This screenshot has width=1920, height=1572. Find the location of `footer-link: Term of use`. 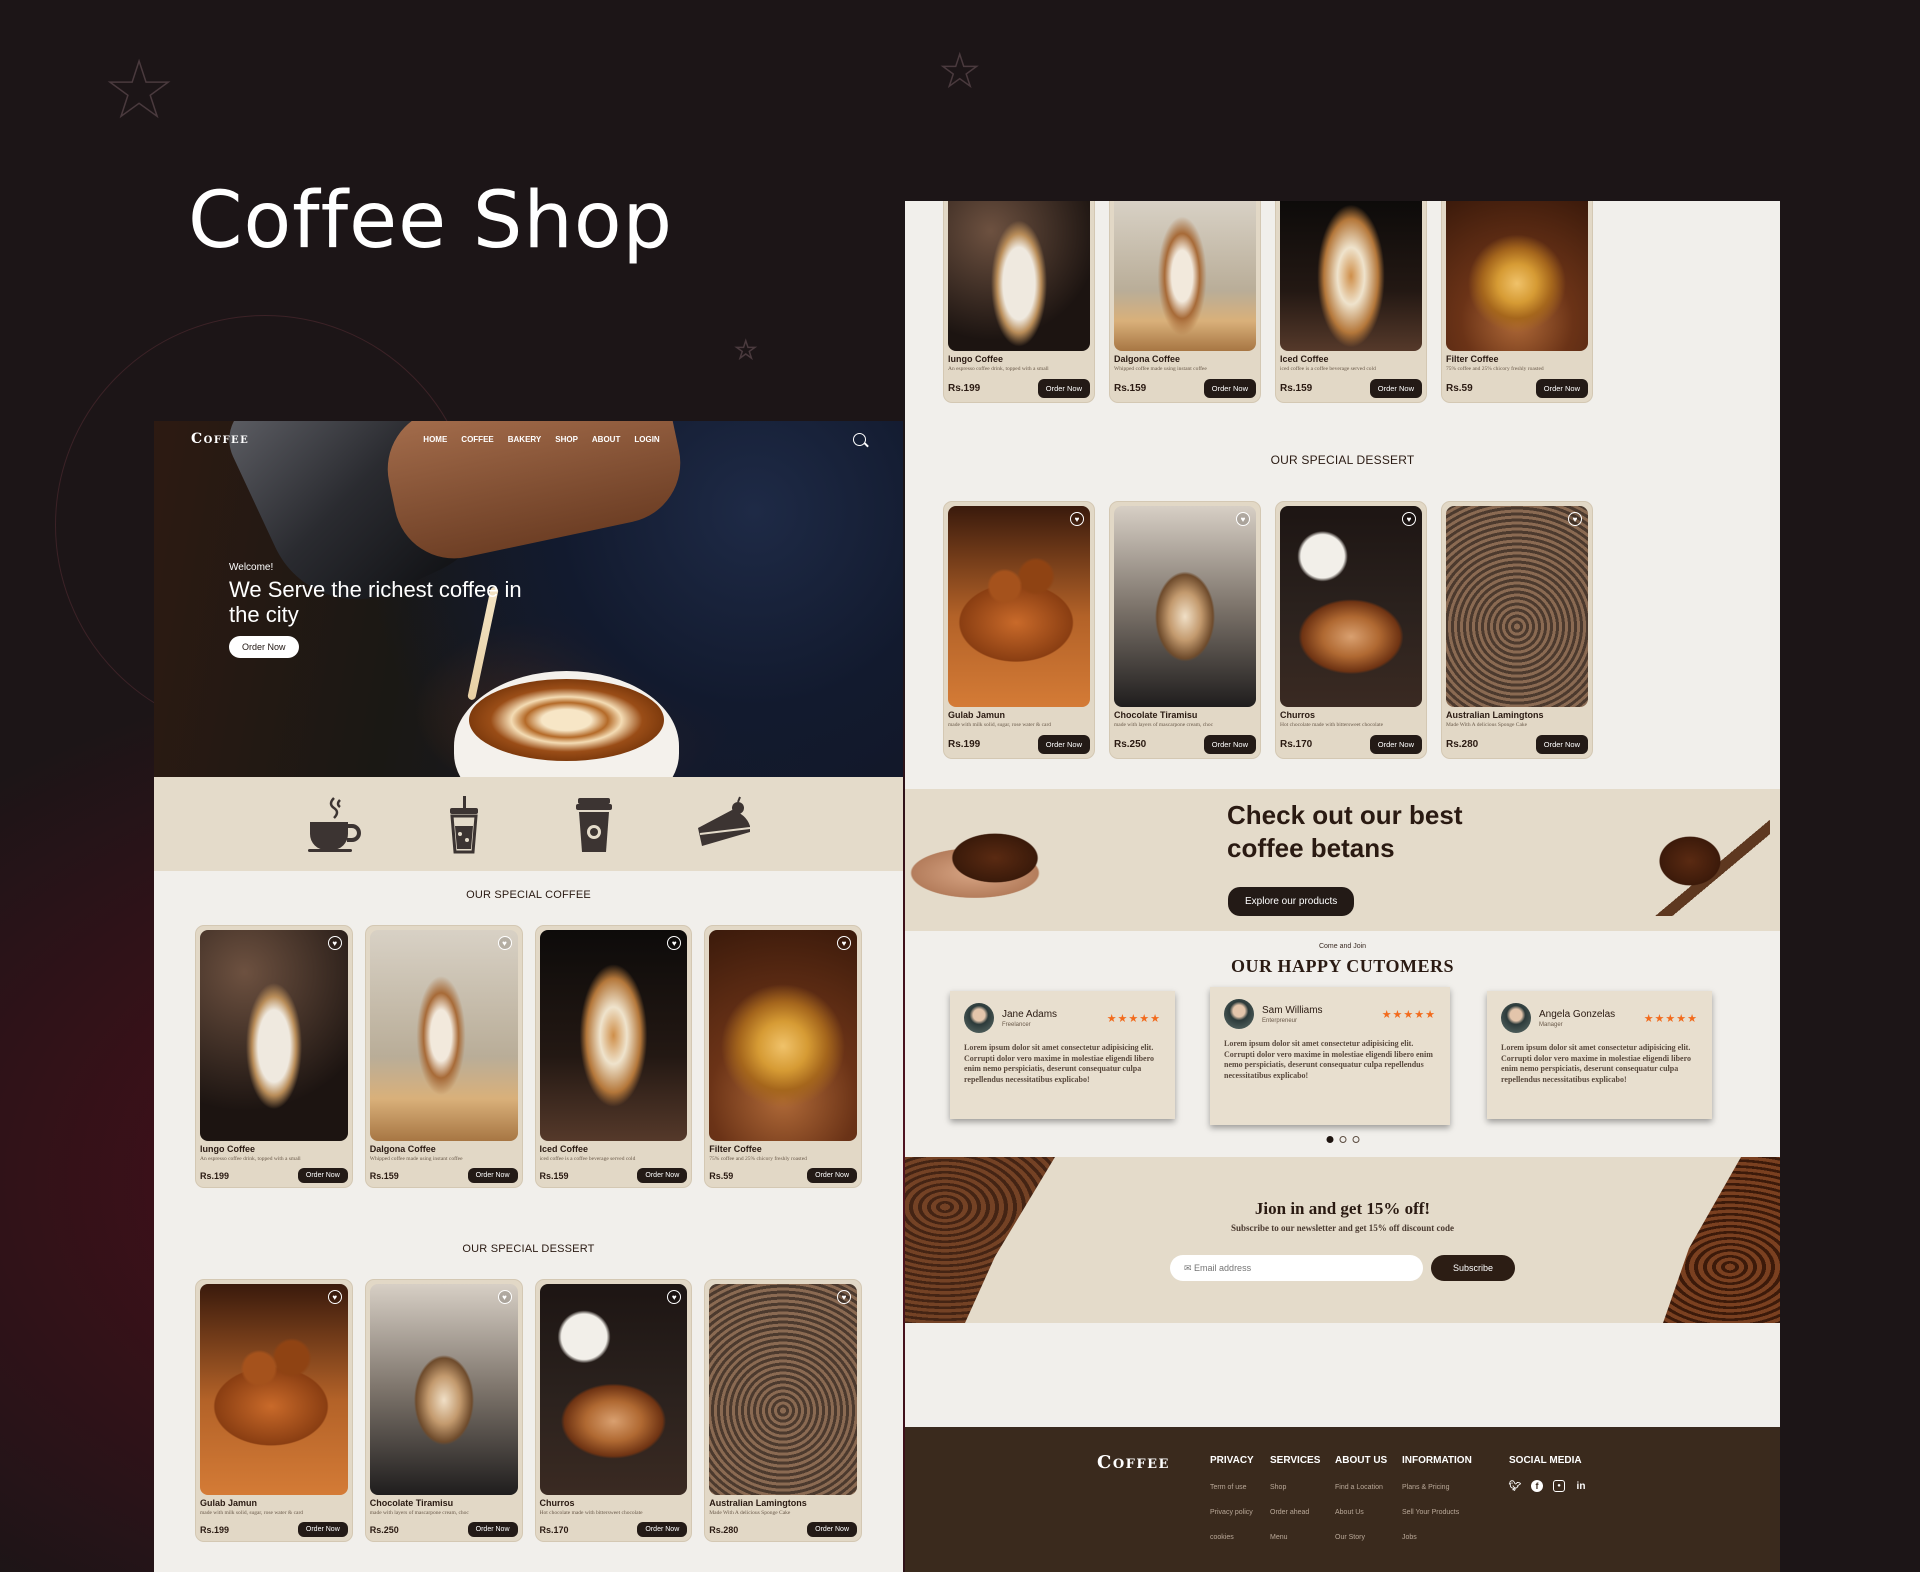

footer-link: Term of use is located at coordinates (1232, 1487).